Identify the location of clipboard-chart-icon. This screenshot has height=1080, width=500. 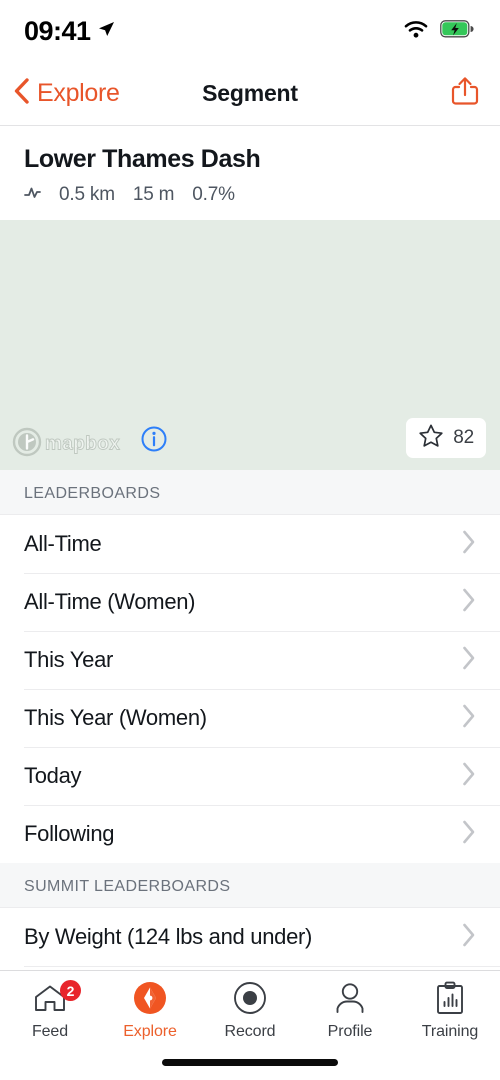
(450, 1000).